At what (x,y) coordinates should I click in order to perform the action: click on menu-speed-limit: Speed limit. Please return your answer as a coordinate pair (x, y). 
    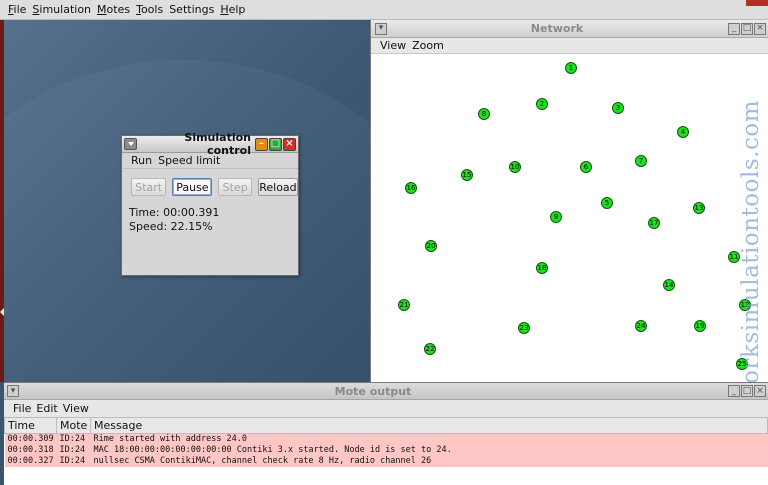
    Looking at the image, I should click on (189, 160).